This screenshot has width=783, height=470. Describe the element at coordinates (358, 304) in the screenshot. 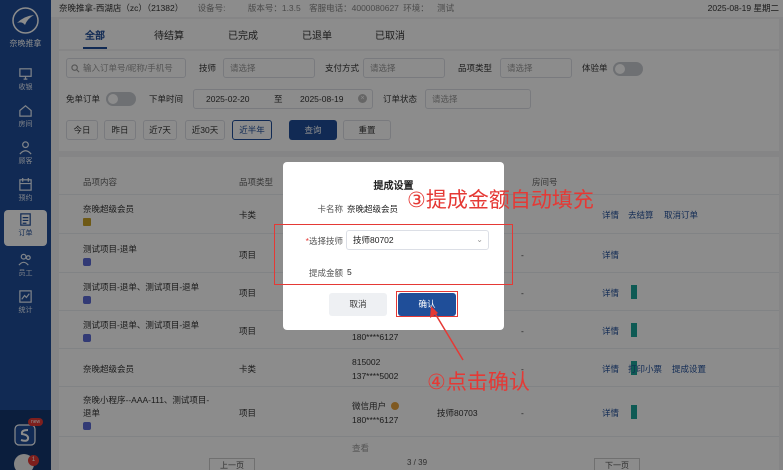

I see `cancel-button: 取消` at that location.